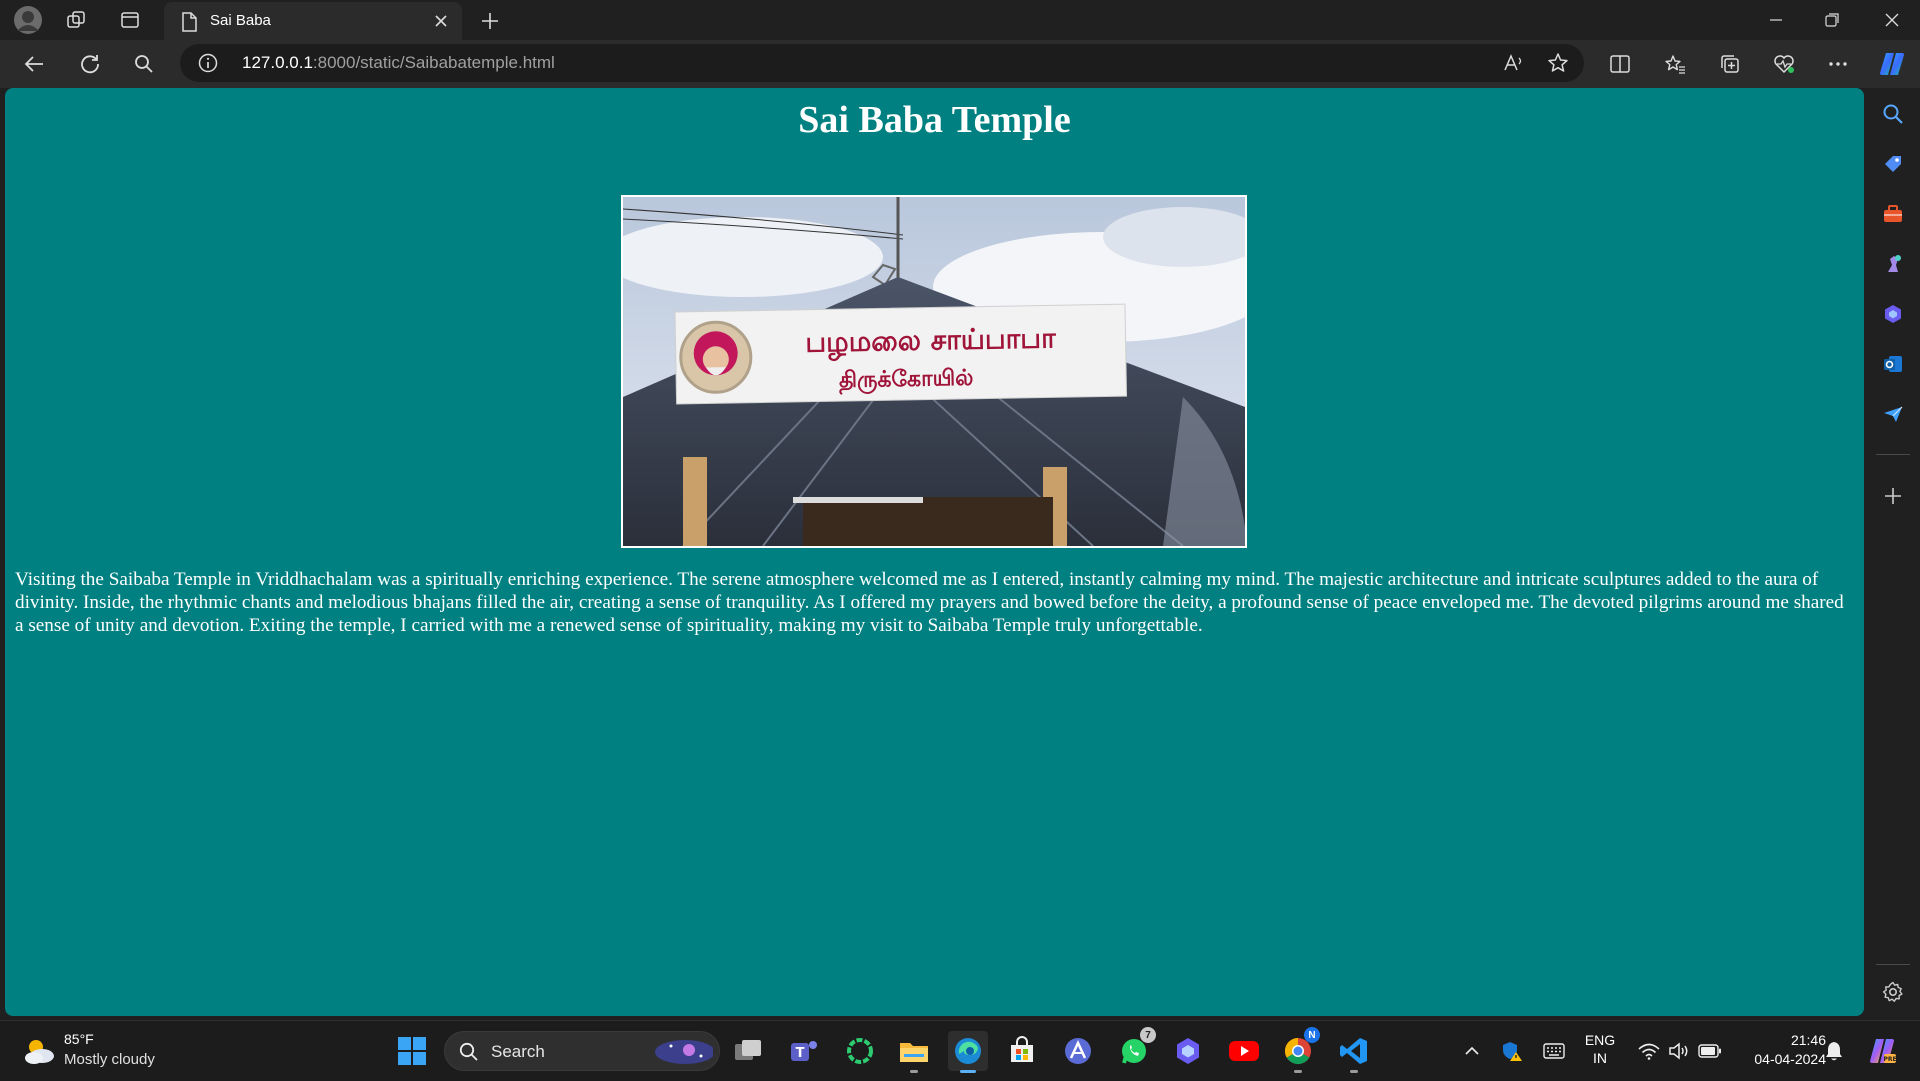 This screenshot has width=1920, height=1081. I want to click on store-icon, so click(1022, 1049).